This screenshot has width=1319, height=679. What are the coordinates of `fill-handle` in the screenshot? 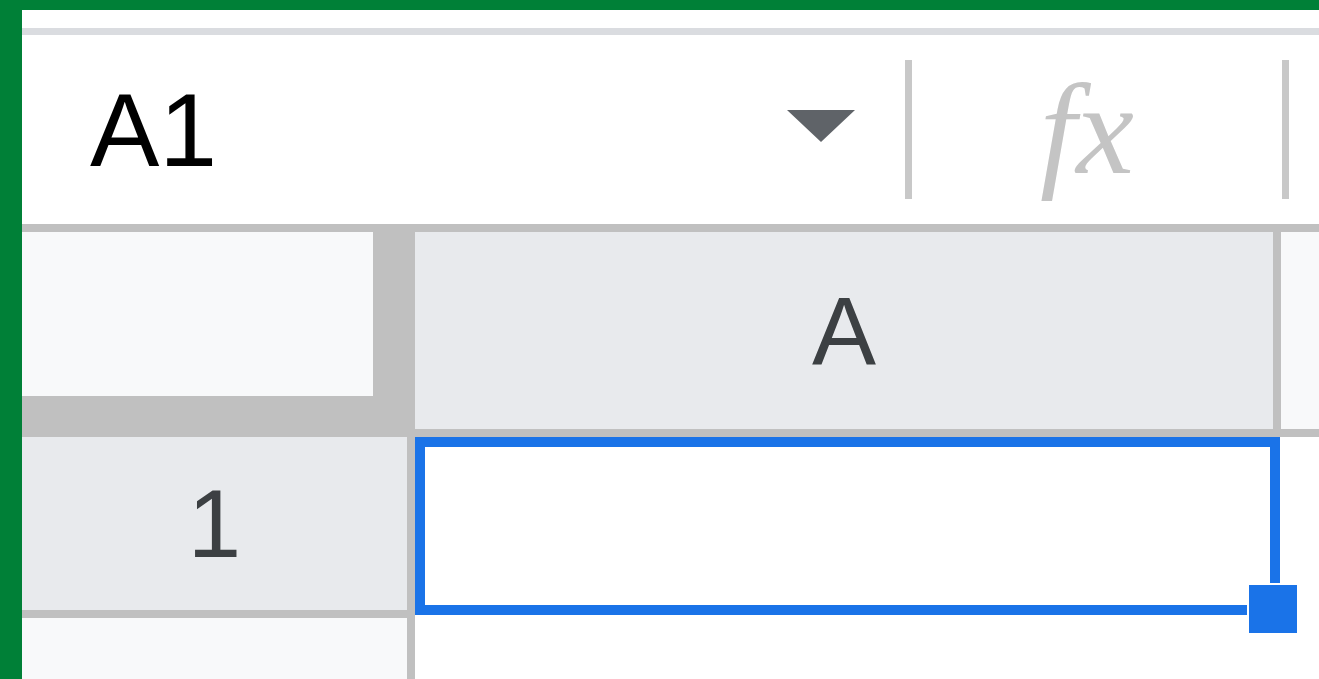 It's located at (1273, 609).